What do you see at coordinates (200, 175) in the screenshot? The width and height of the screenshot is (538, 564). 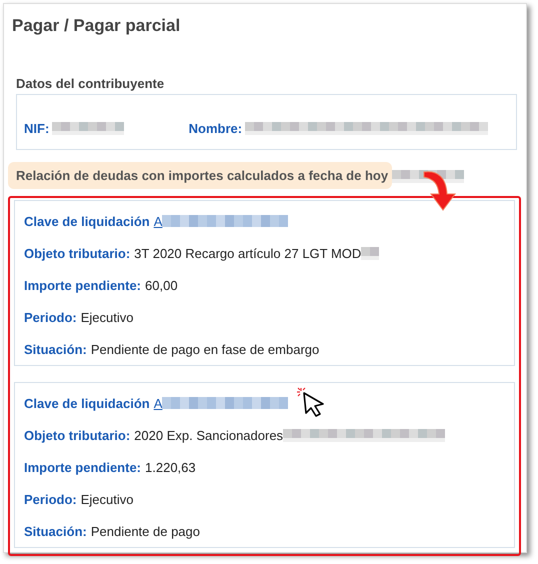 I see `banner-text: Relación de deudas con importes calculados a fecha de hoy` at bounding box center [200, 175].